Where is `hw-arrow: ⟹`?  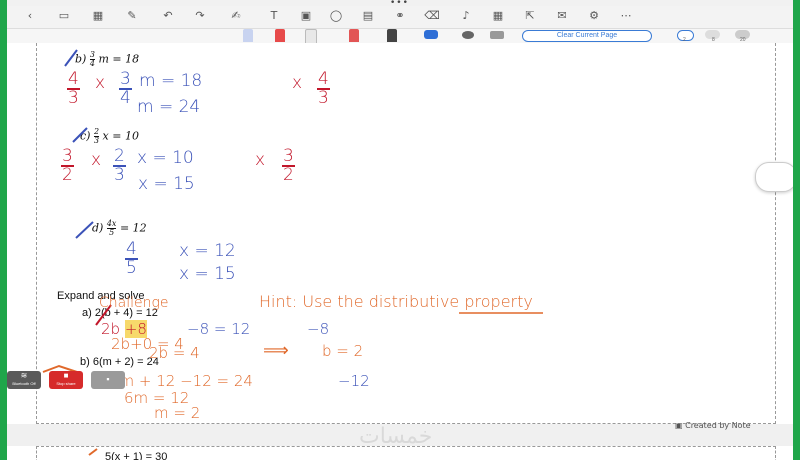
hw-arrow: ⟹ is located at coordinates (276, 350).